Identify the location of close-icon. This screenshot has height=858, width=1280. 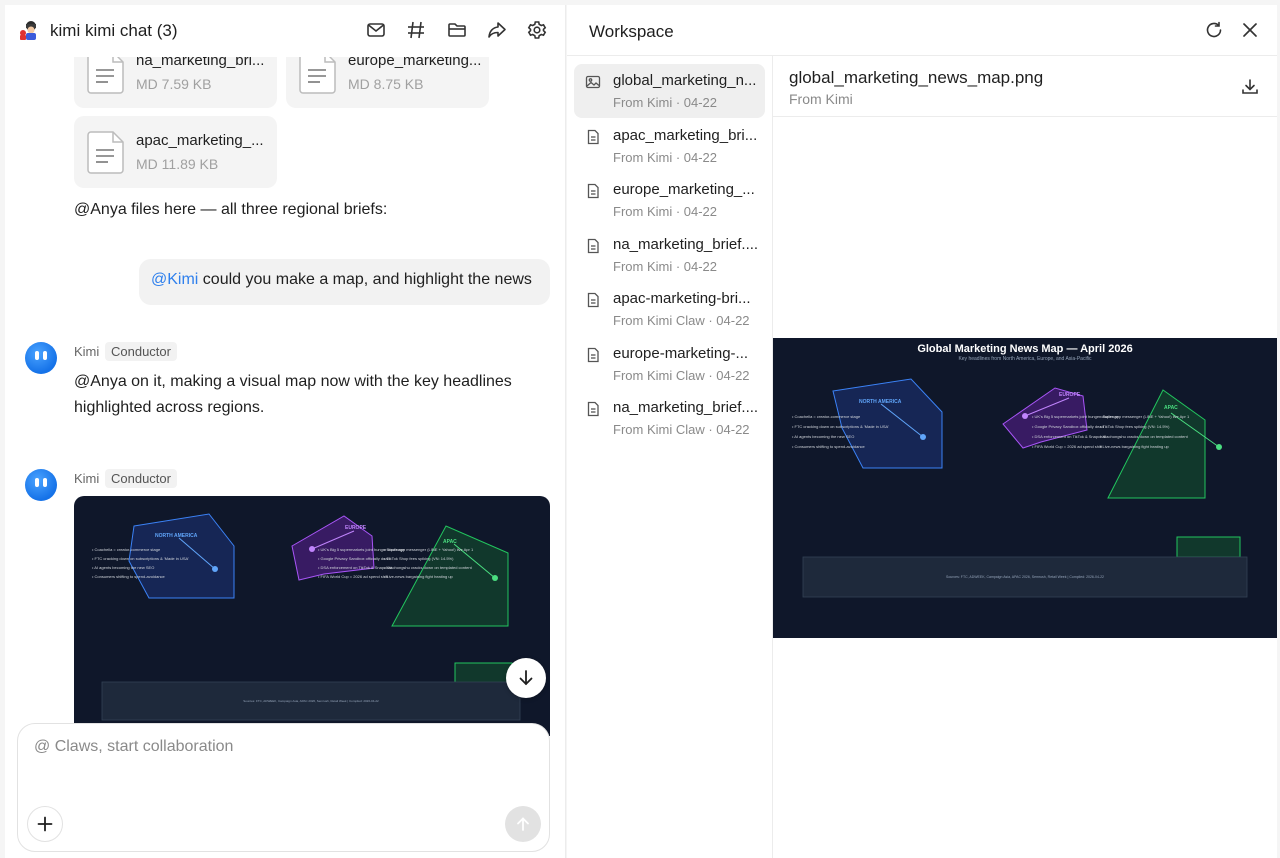
(1250, 30).